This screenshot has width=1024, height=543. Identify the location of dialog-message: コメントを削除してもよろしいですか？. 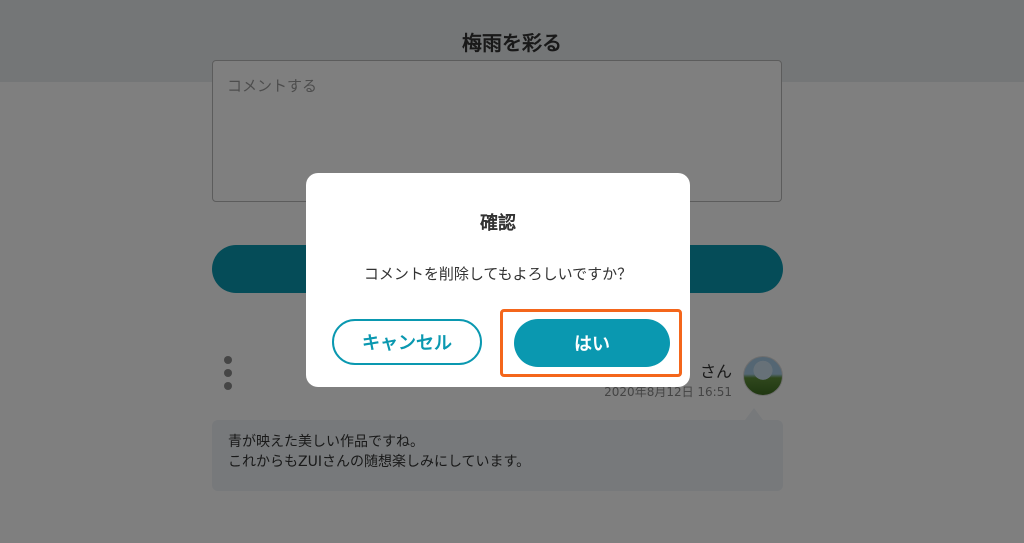
(498, 274).